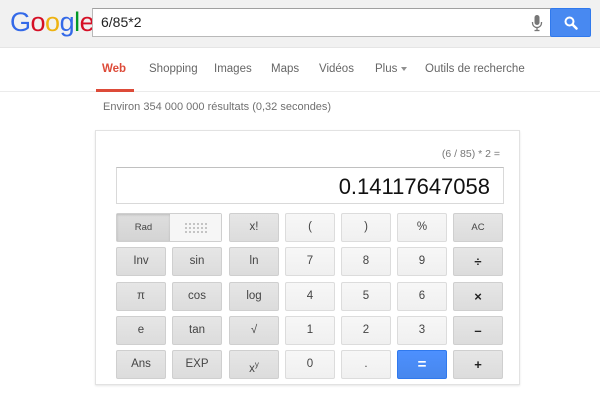 Image resolution: width=600 pixels, height=403 pixels. Describe the element at coordinates (141, 296) in the screenshot. I see `pi-key: π` at that location.